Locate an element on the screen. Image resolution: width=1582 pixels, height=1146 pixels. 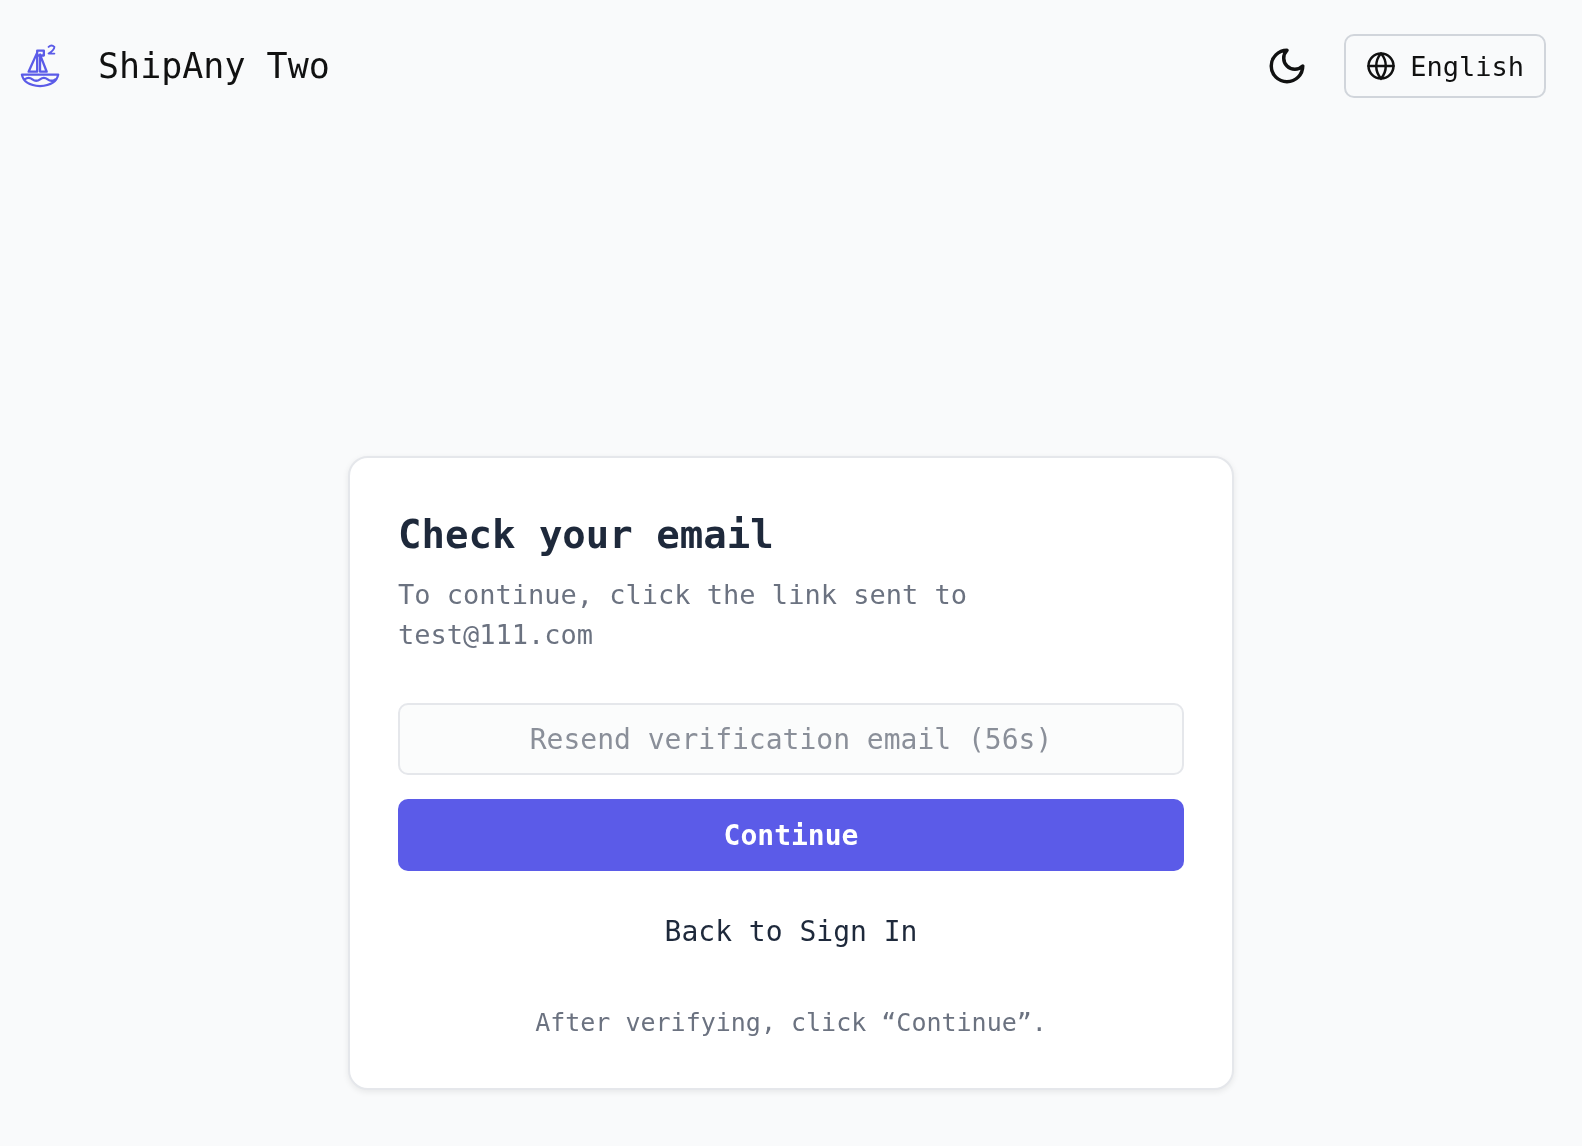
brand-name: ShipAny Two is located at coordinates (214, 66).